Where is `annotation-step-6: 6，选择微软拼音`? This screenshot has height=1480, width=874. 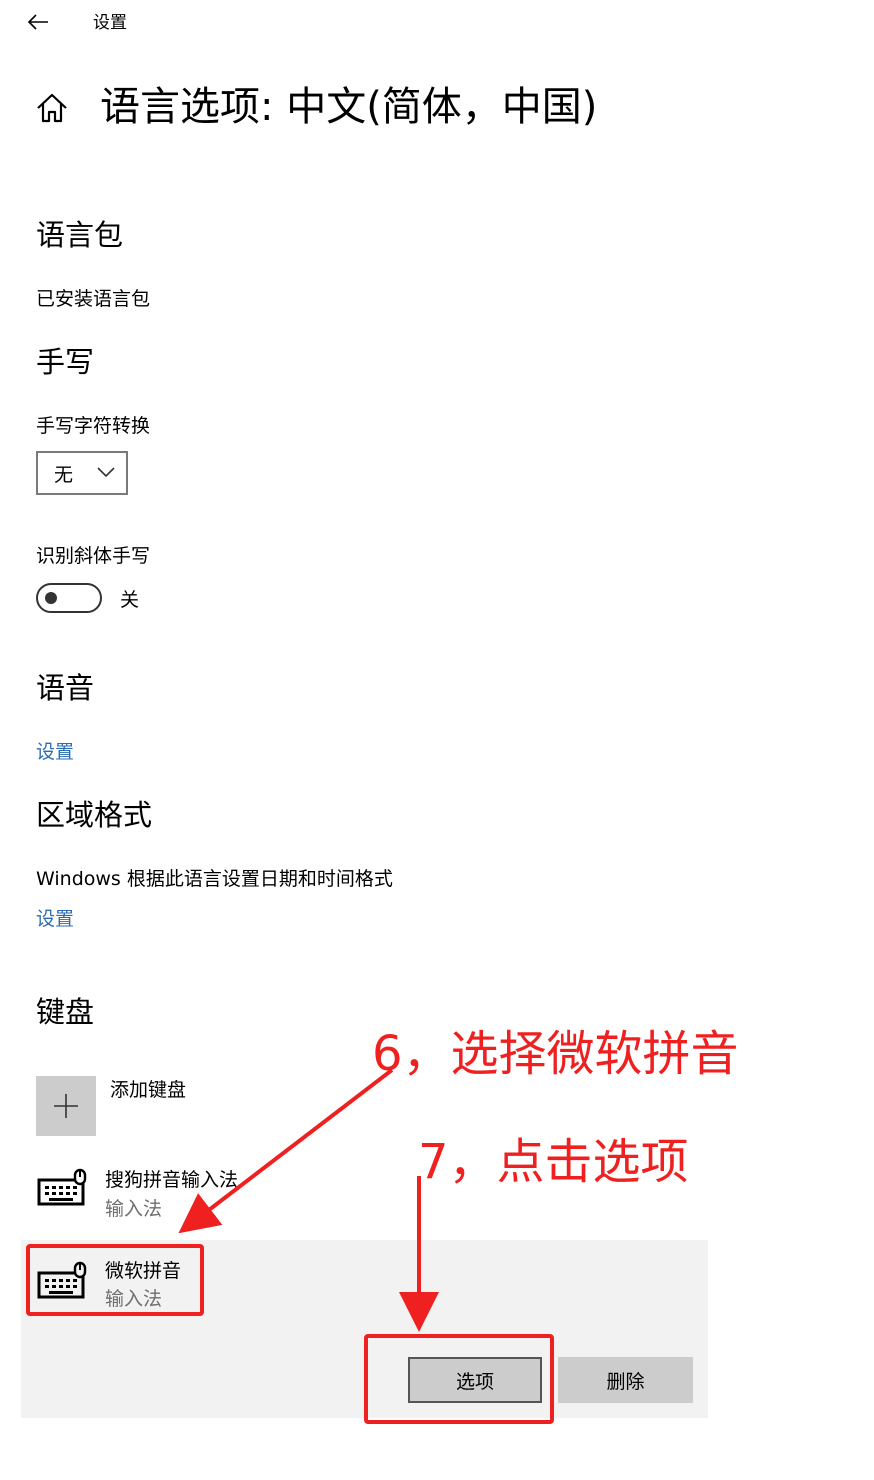
annotation-step-6: 6，选择微软拼音 is located at coordinates (555, 1054).